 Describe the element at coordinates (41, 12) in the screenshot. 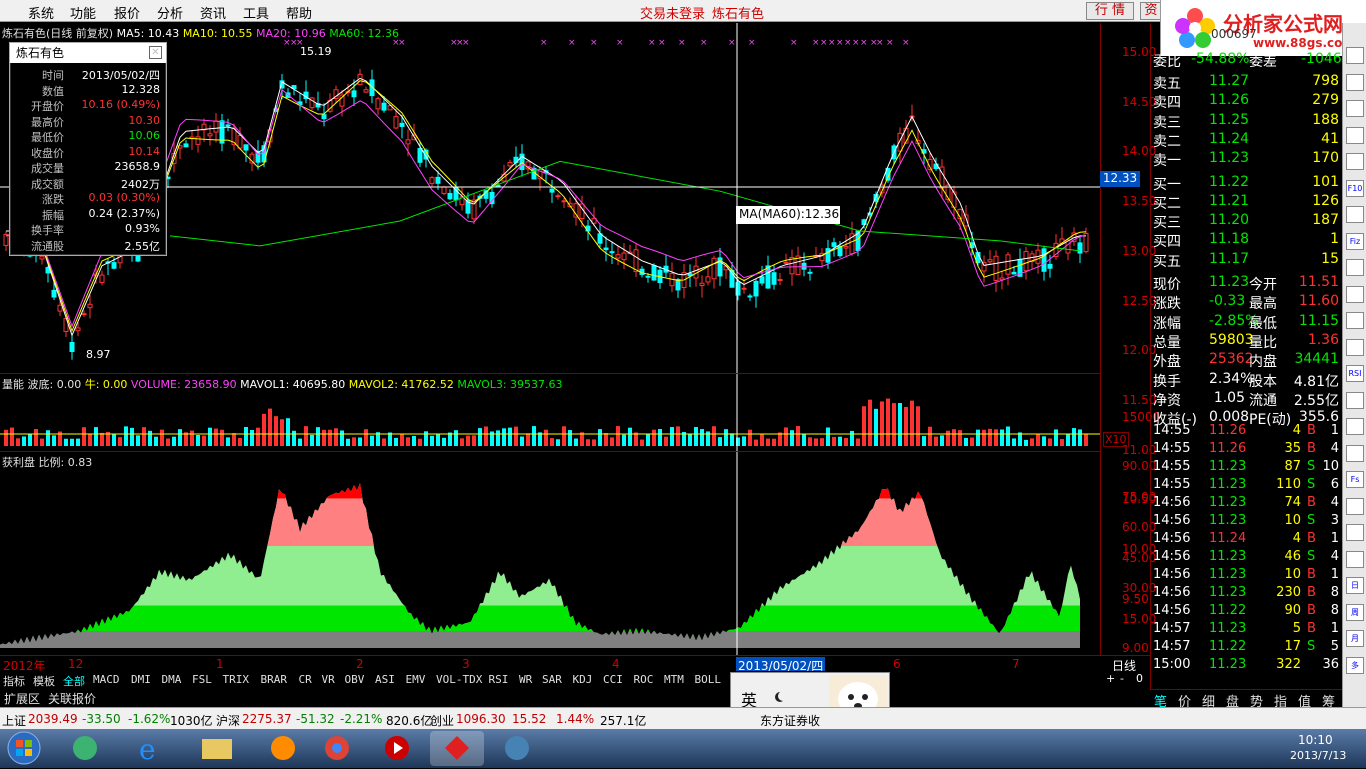

I see `menu-system: 系统` at that location.